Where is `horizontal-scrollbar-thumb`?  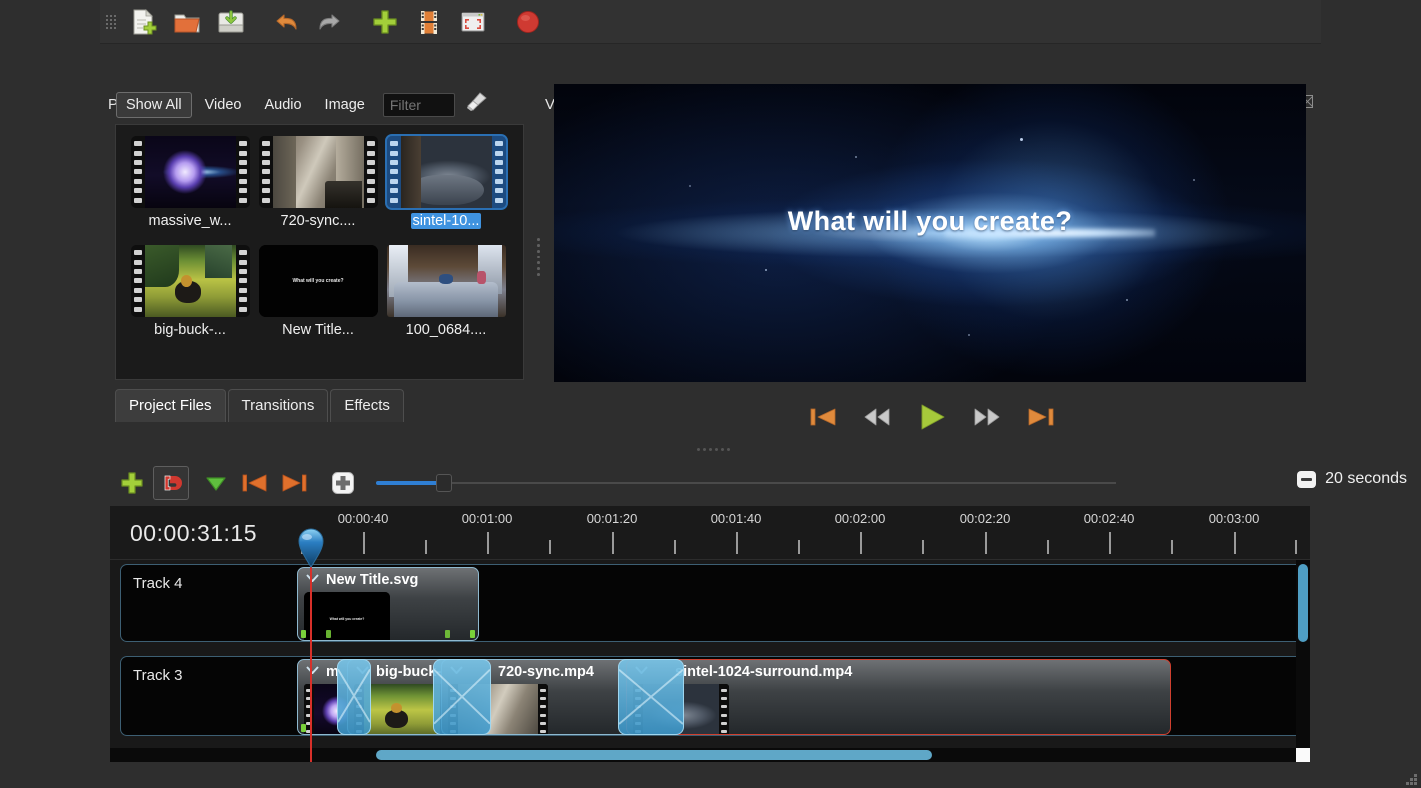 horizontal-scrollbar-thumb is located at coordinates (654, 755).